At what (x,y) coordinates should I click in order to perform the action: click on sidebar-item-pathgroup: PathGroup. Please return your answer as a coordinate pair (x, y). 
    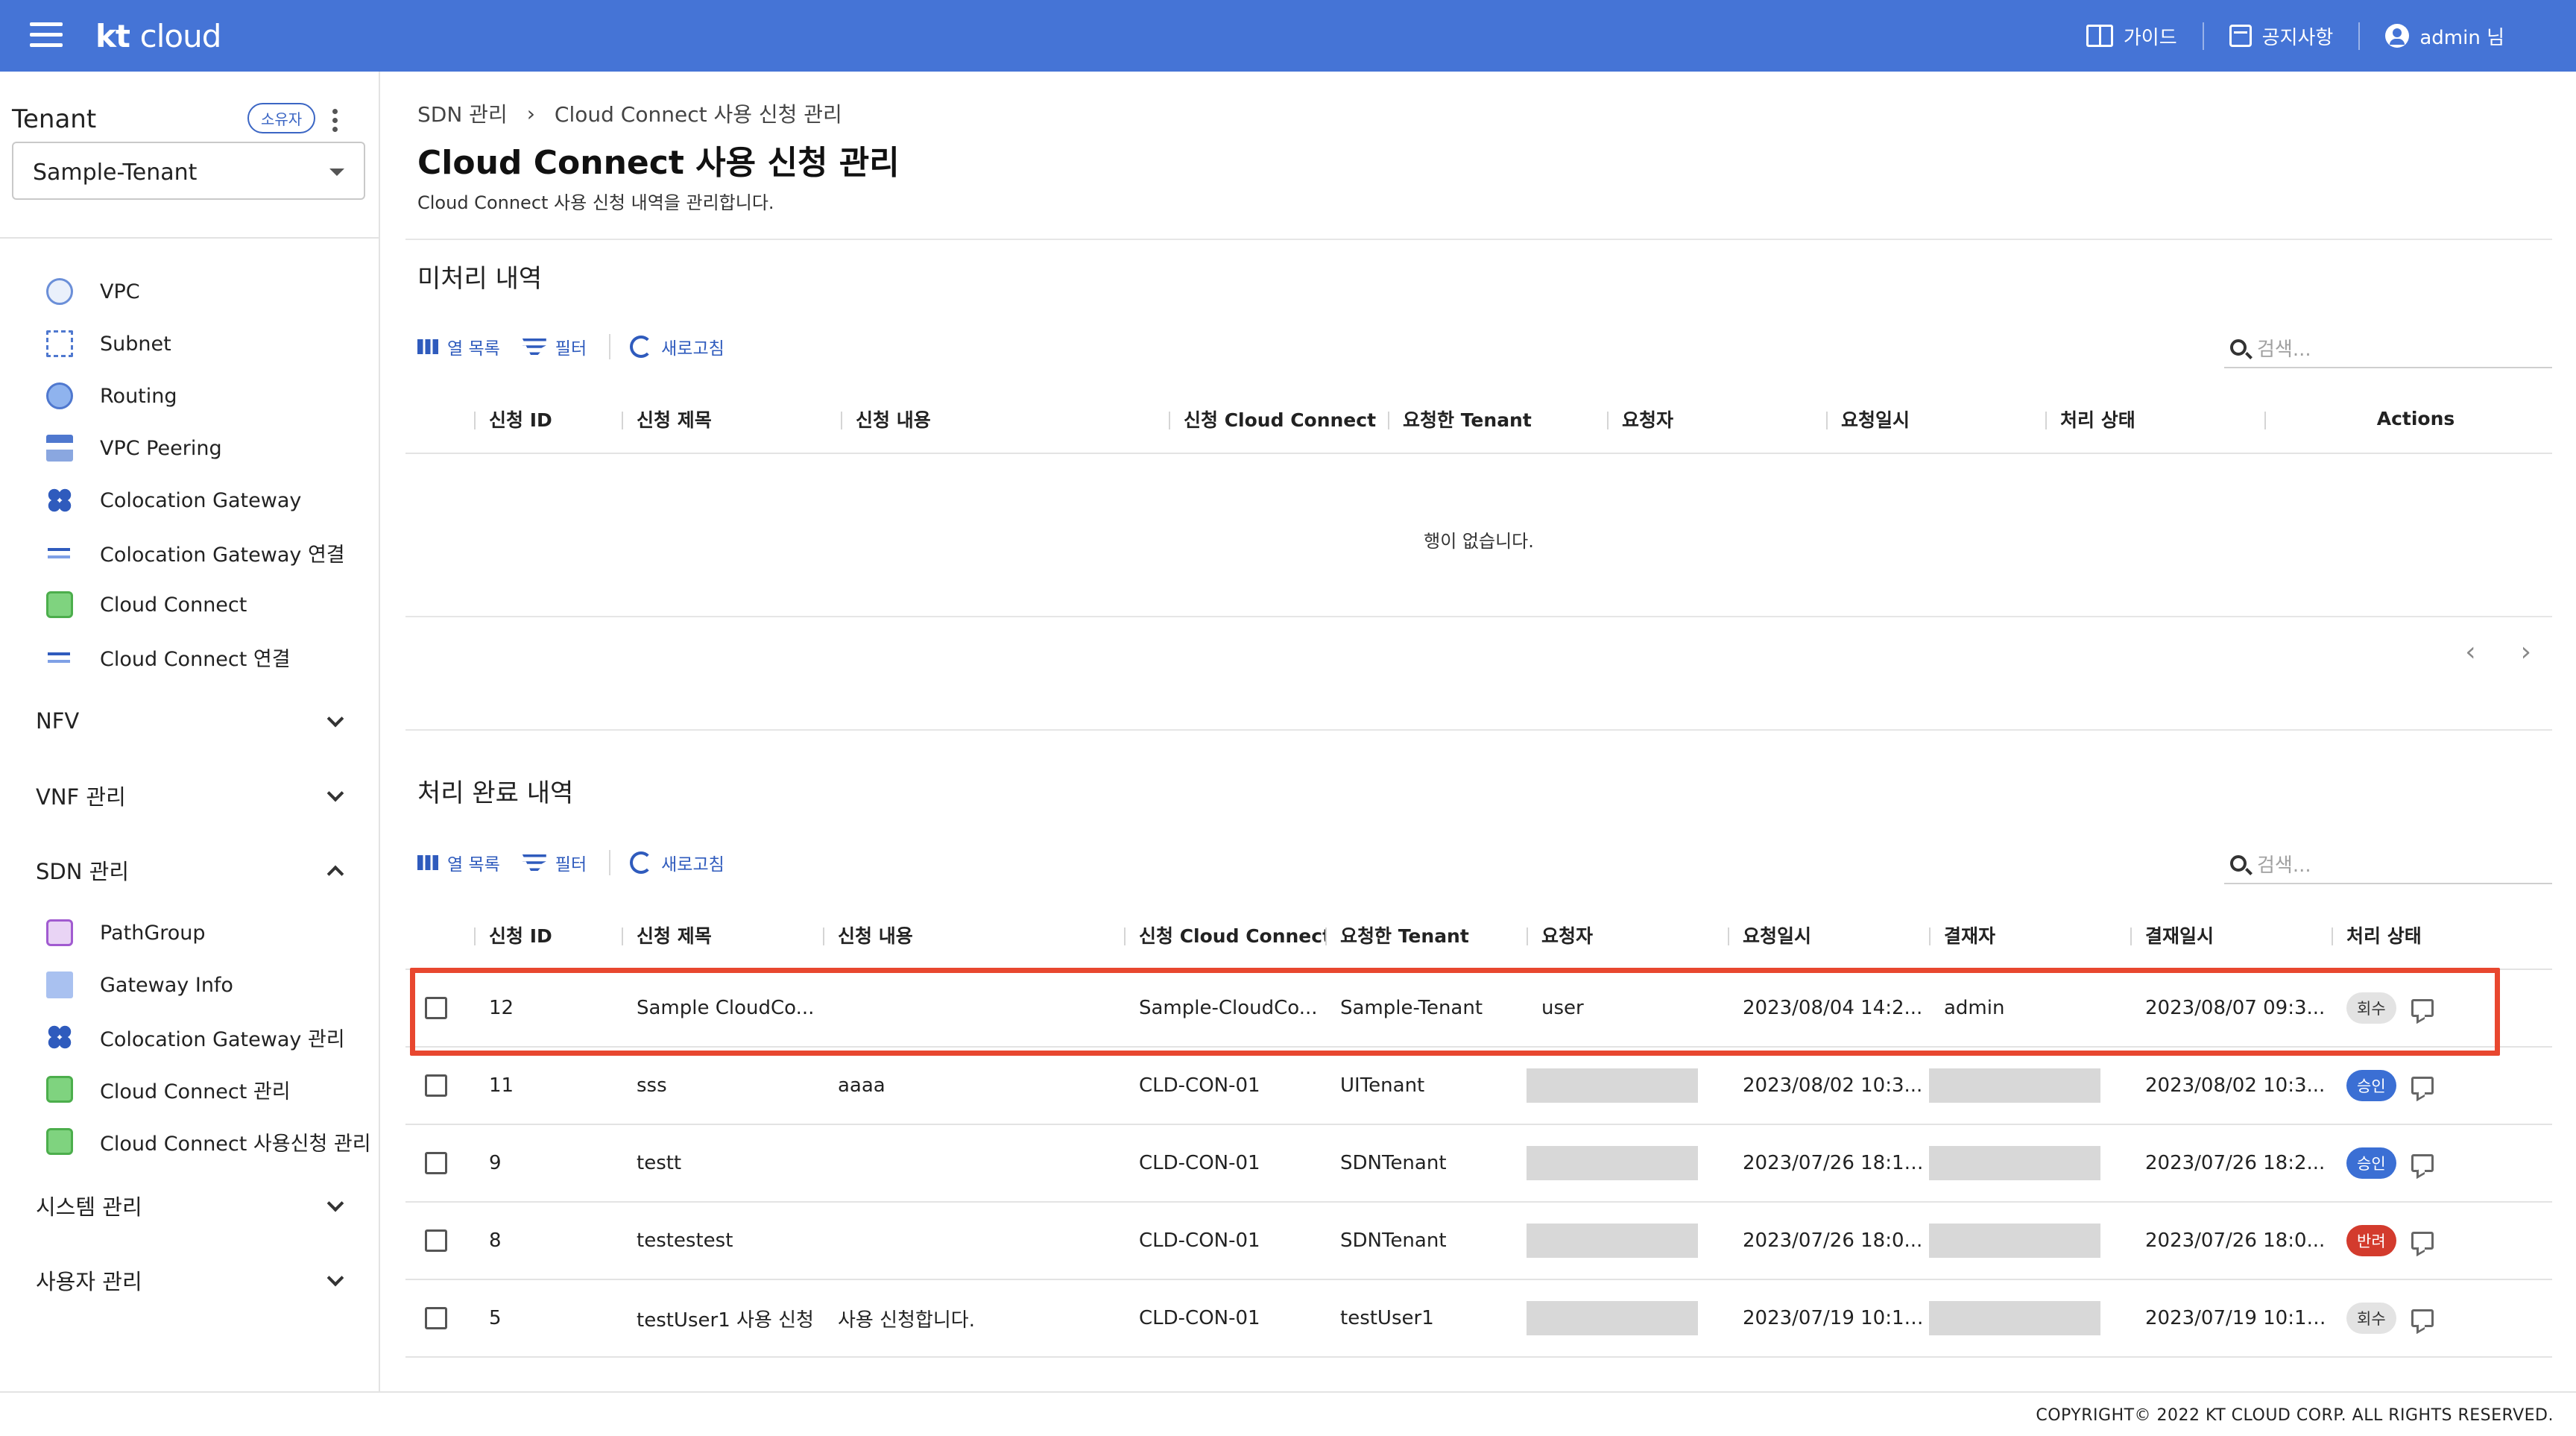
    Looking at the image, I should click on (210, 932).